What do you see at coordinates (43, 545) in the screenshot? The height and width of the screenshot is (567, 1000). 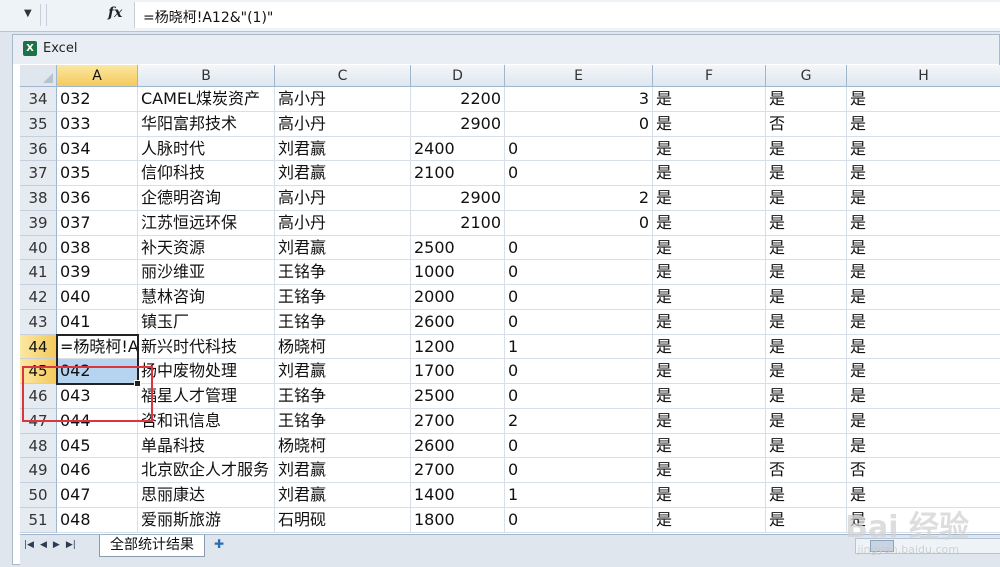 I see `prev-sheet-icon: ◀` at bounding box center [43, 545].